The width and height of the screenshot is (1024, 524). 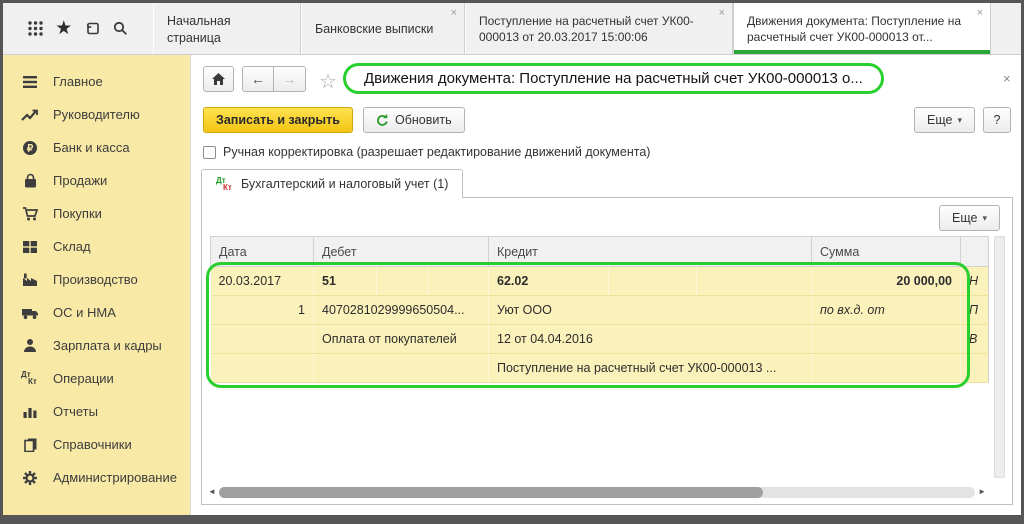 What do you see at coordinates (606, 121) in the screenshot?
I see `toolbar-row: Записать и закрыть Обновить Еще ▾ ?` at bounding box center [606, 121].